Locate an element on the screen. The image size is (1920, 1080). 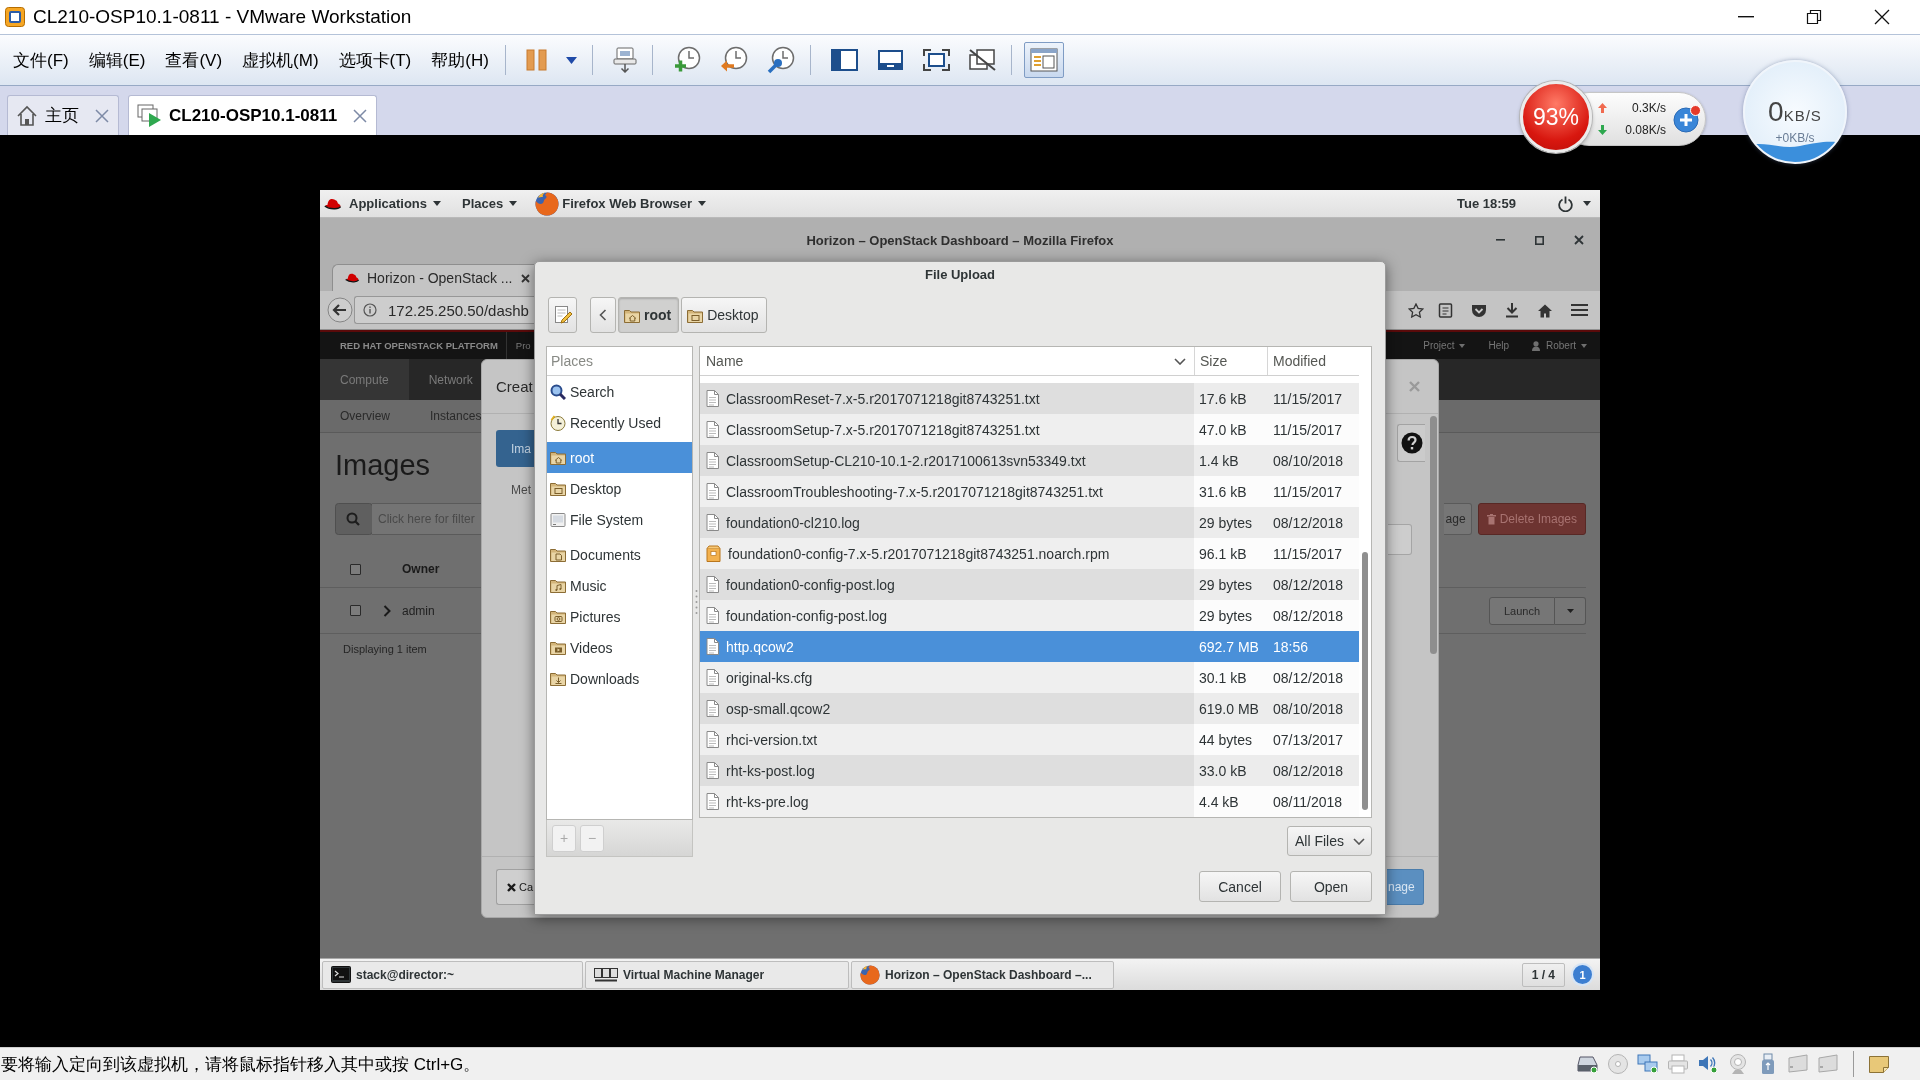
header-link: Project is located at coordinates (1444, 345).